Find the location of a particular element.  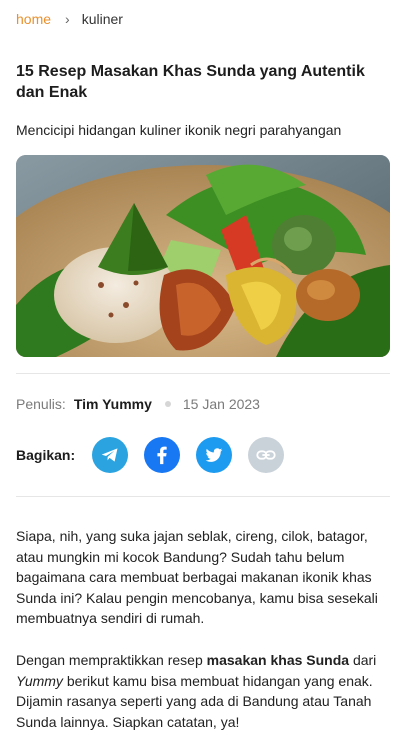

paragraph-text: Dengan mempraktikkan resep is located at coordinates (111, 660).